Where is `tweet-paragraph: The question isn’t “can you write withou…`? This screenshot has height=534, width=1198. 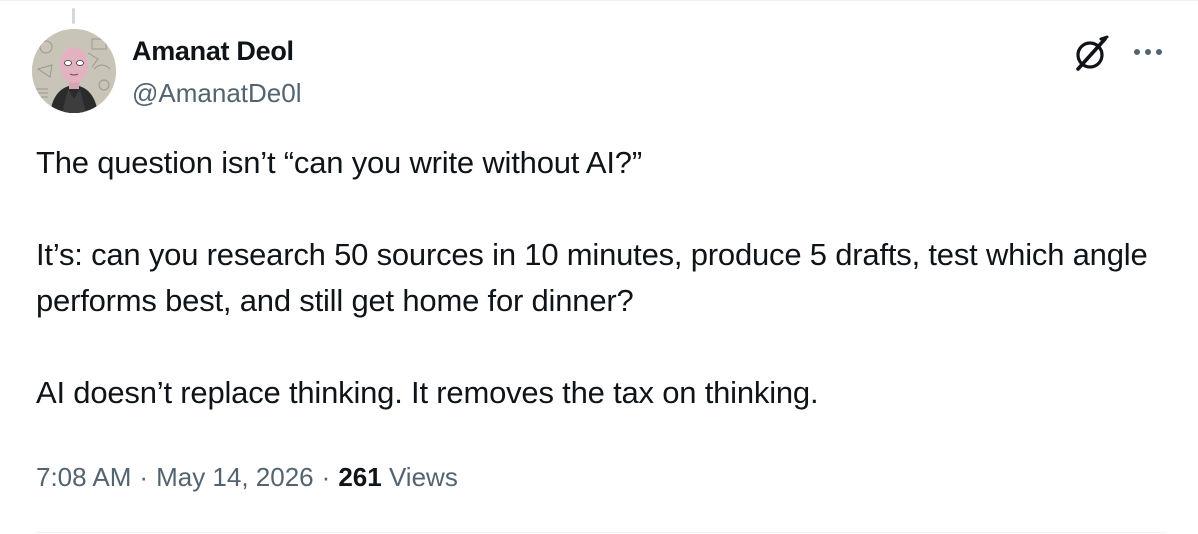
tweet-paragraph: The question isn’t “can you write withou… is located at coordinates (339, 162).